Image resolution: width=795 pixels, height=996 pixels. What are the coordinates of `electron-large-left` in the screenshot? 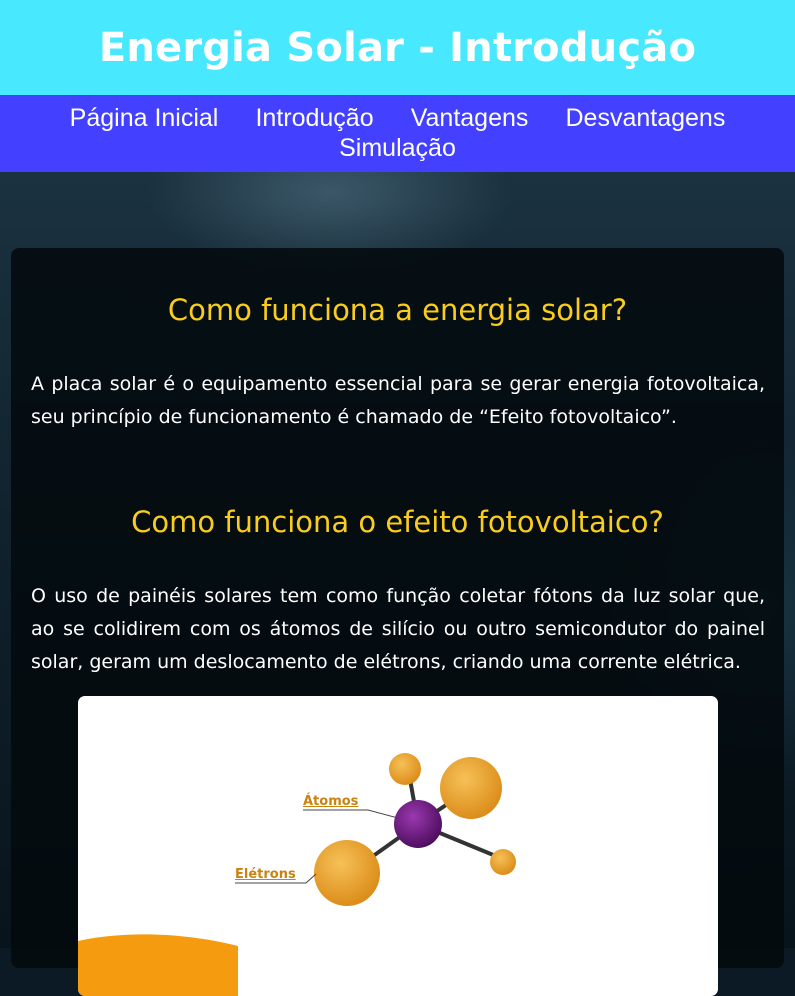 It's located at (347, 873).